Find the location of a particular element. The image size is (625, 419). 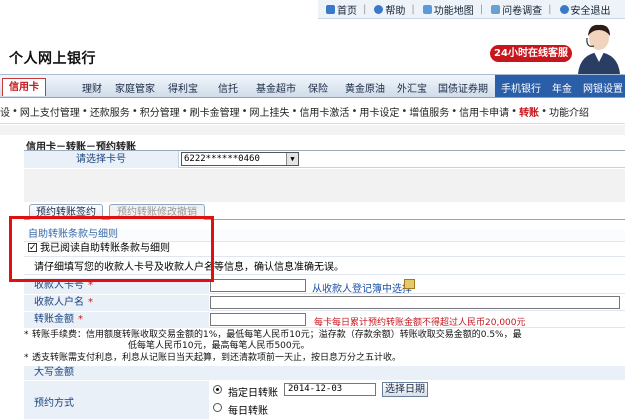

select-date-button: 选择日期 is located at coordinates (405, 389).